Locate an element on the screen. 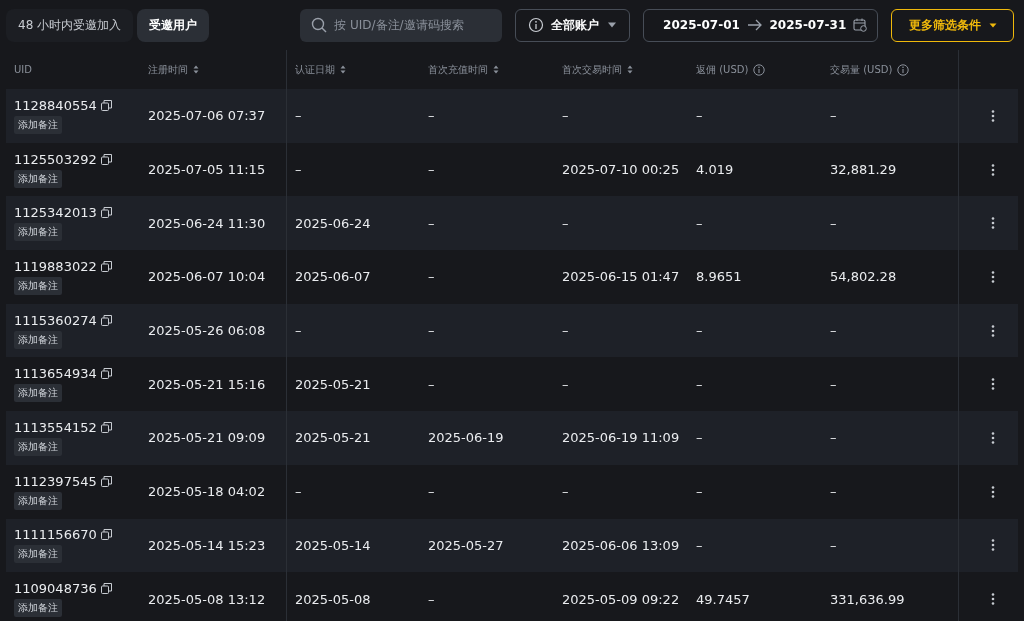 The width and height of the screenshot is (1024, 621). column-header: 注册时间 is located at coordinates (168, 69).